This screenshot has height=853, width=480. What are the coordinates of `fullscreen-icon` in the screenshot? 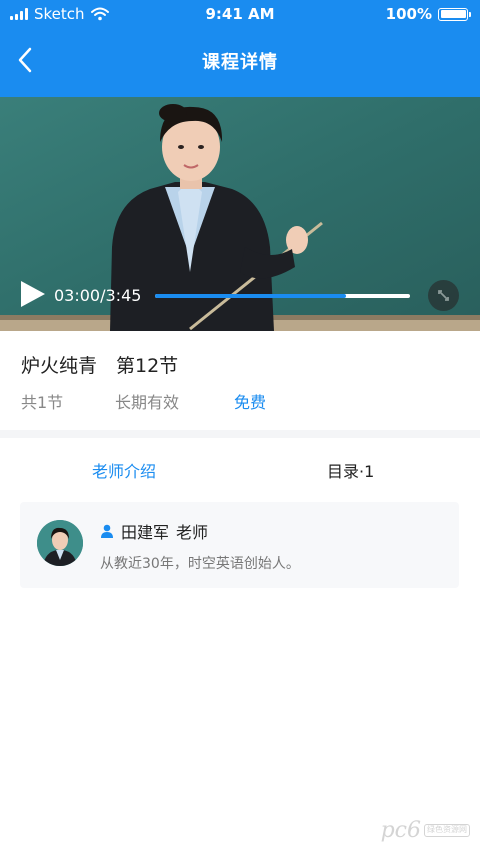 It's located at (443, 295).